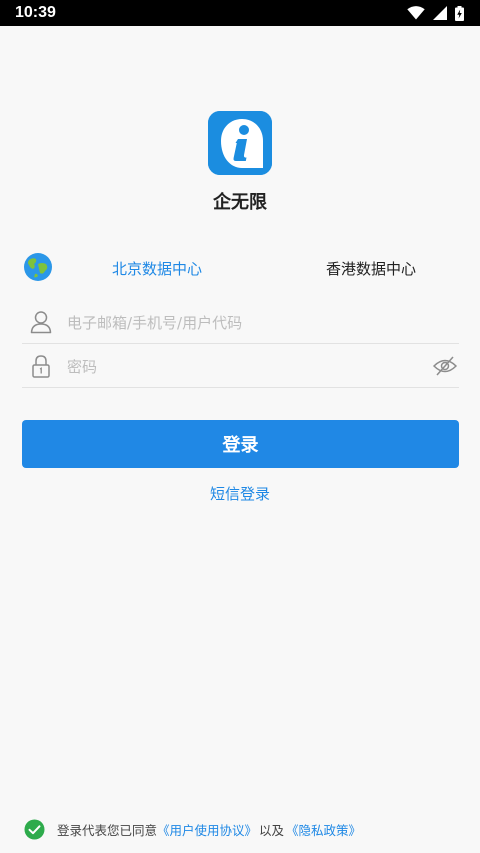  What do you see at coordinates (237, 323) in the screenshot?
I see `username-input` at bounding box center [237, 323].